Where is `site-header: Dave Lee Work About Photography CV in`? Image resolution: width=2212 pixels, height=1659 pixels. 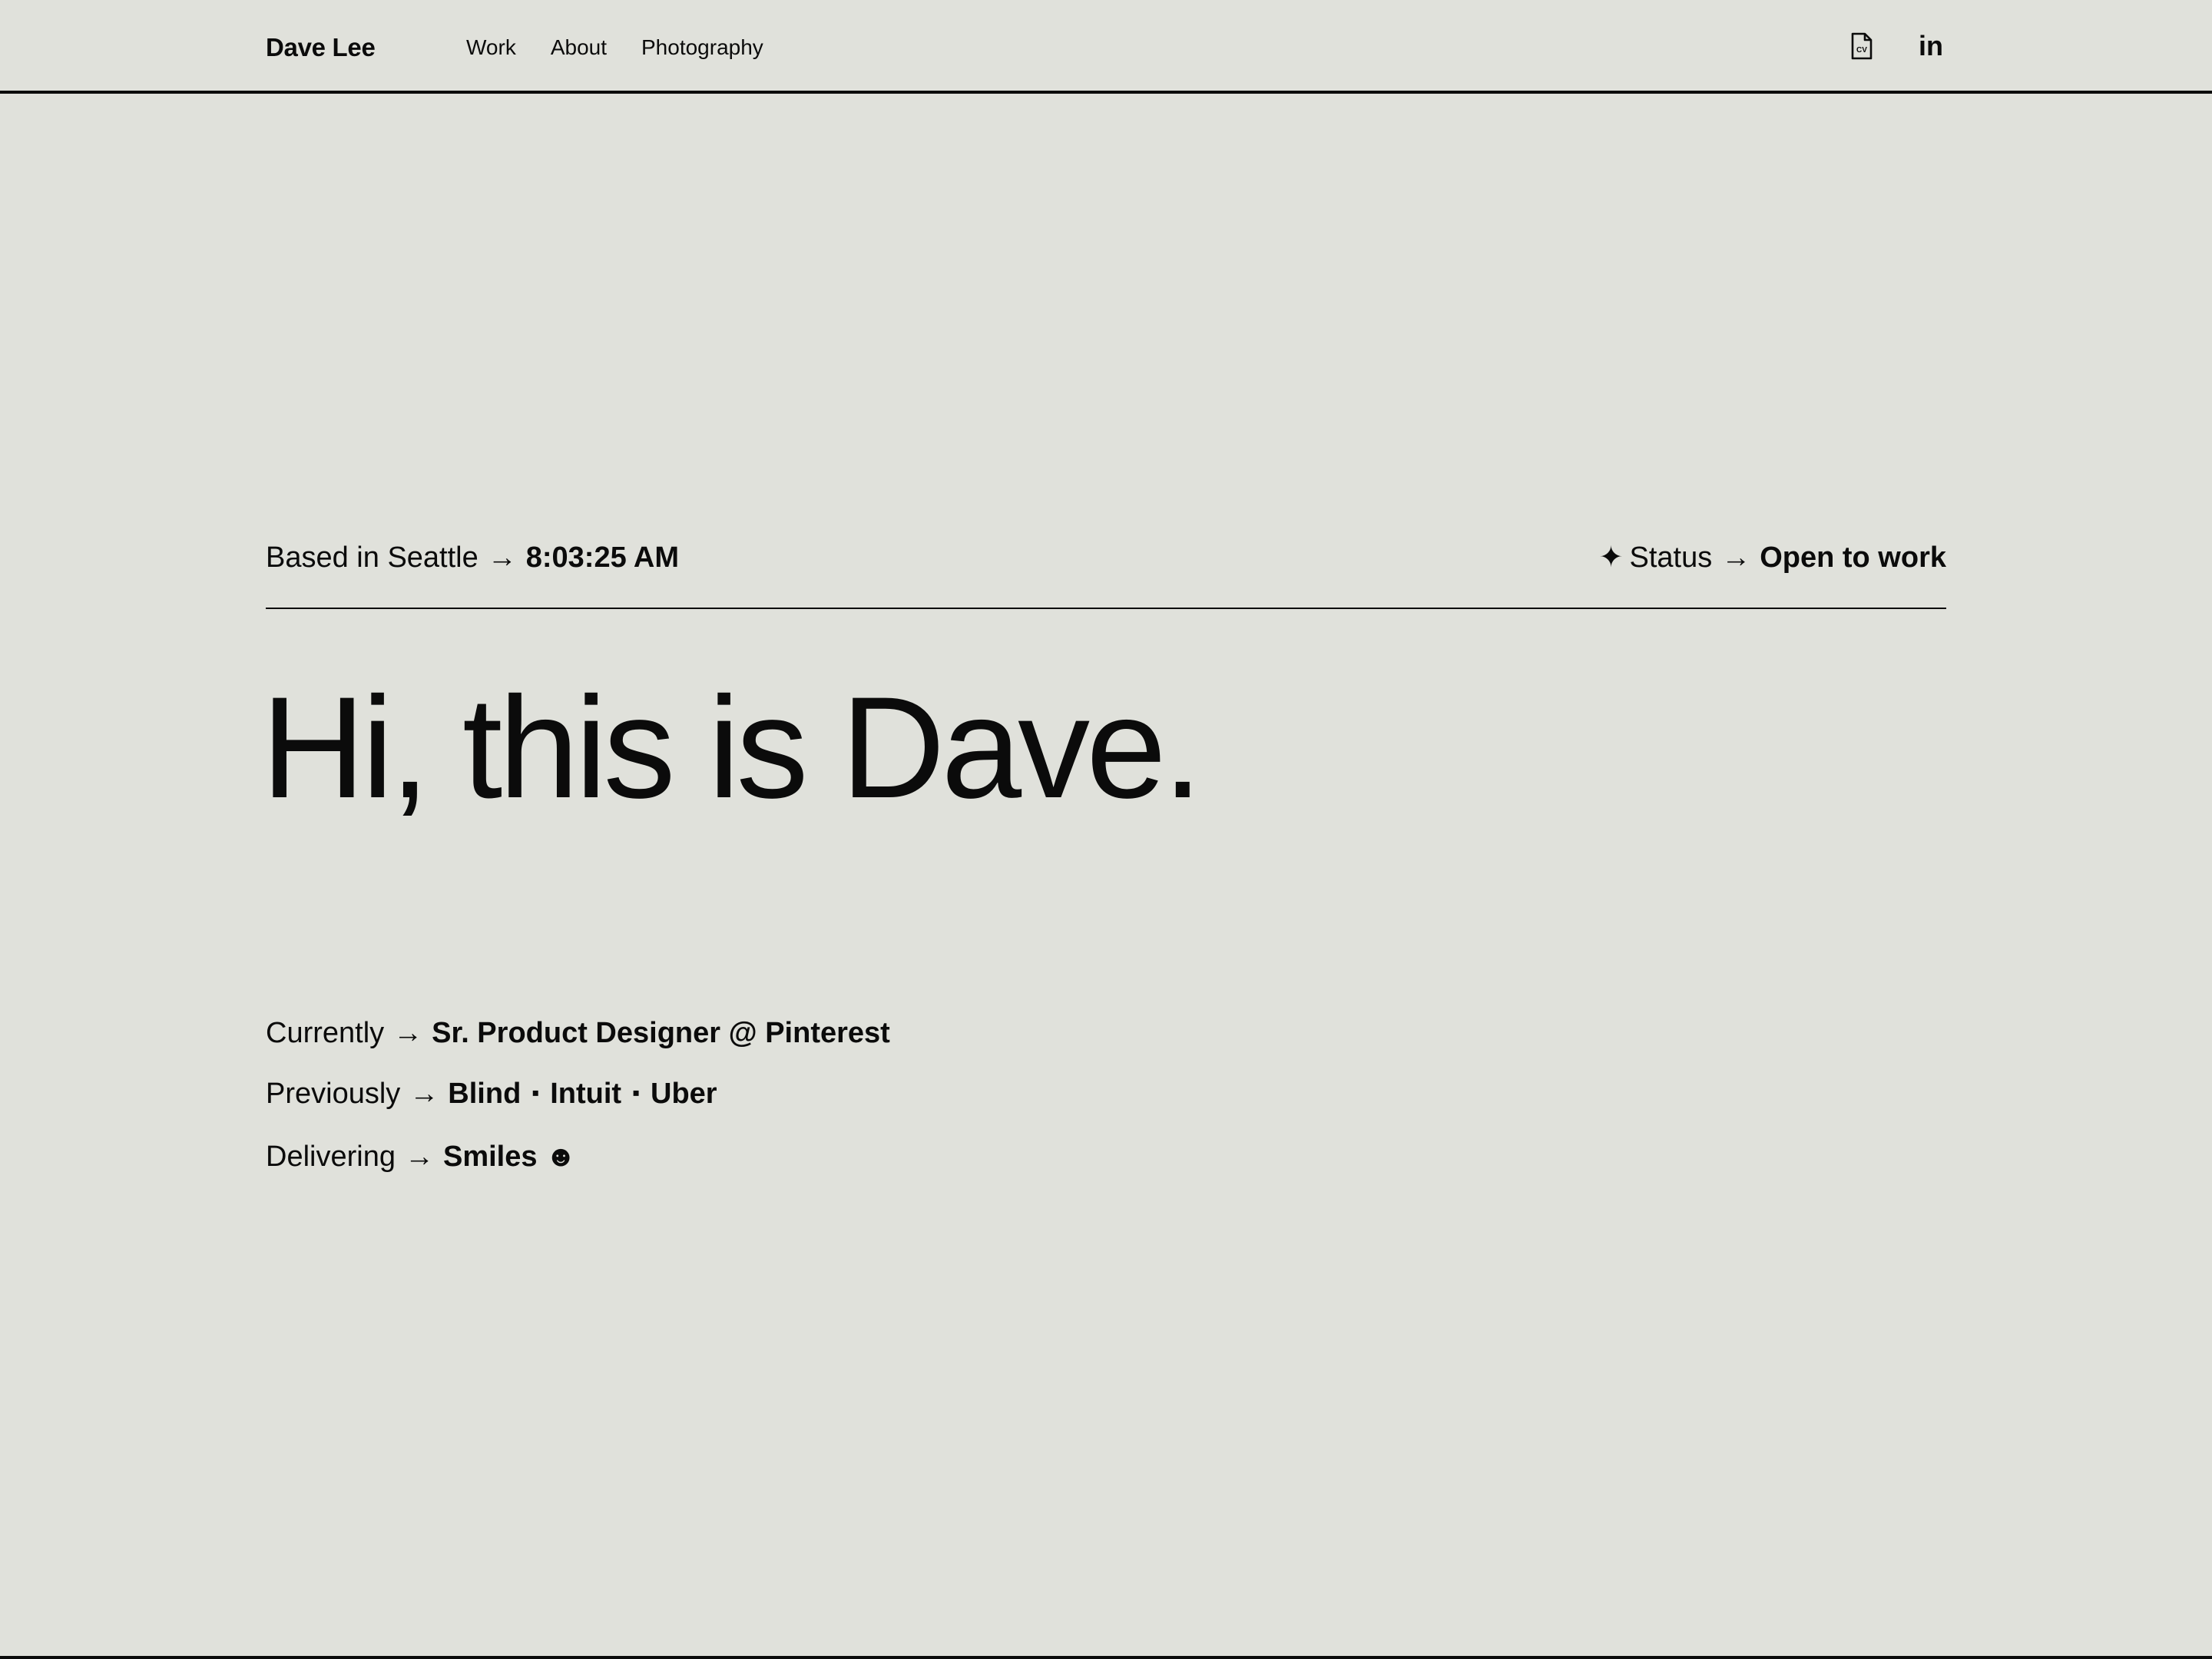 site-header: Dave Lee Work About Photography CV in is located at coordinates (1106, 47).